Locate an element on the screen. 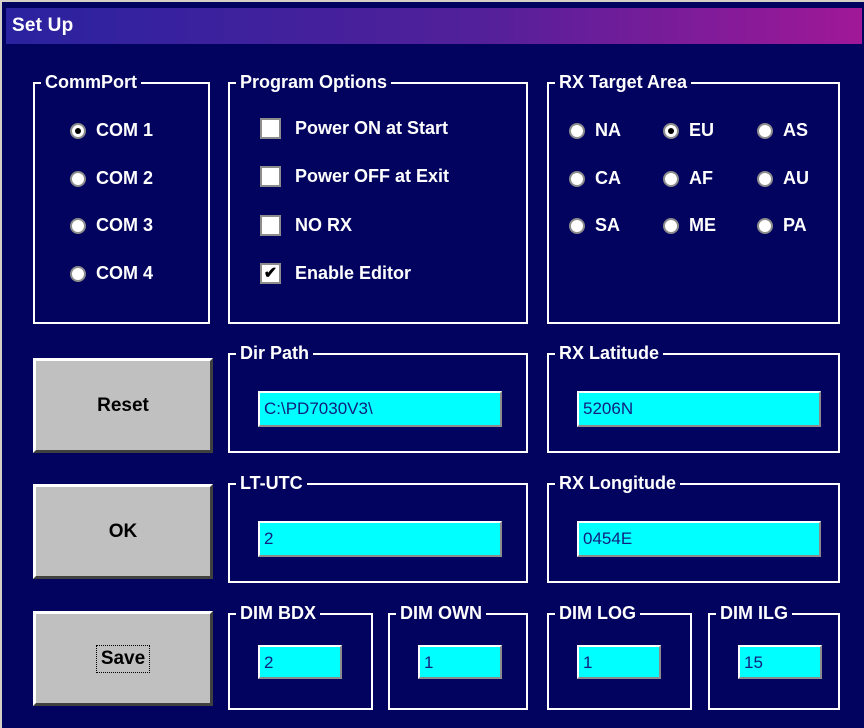  rx-latitude-group: RX Latitude 5206N is located at coordinates (693, 397).